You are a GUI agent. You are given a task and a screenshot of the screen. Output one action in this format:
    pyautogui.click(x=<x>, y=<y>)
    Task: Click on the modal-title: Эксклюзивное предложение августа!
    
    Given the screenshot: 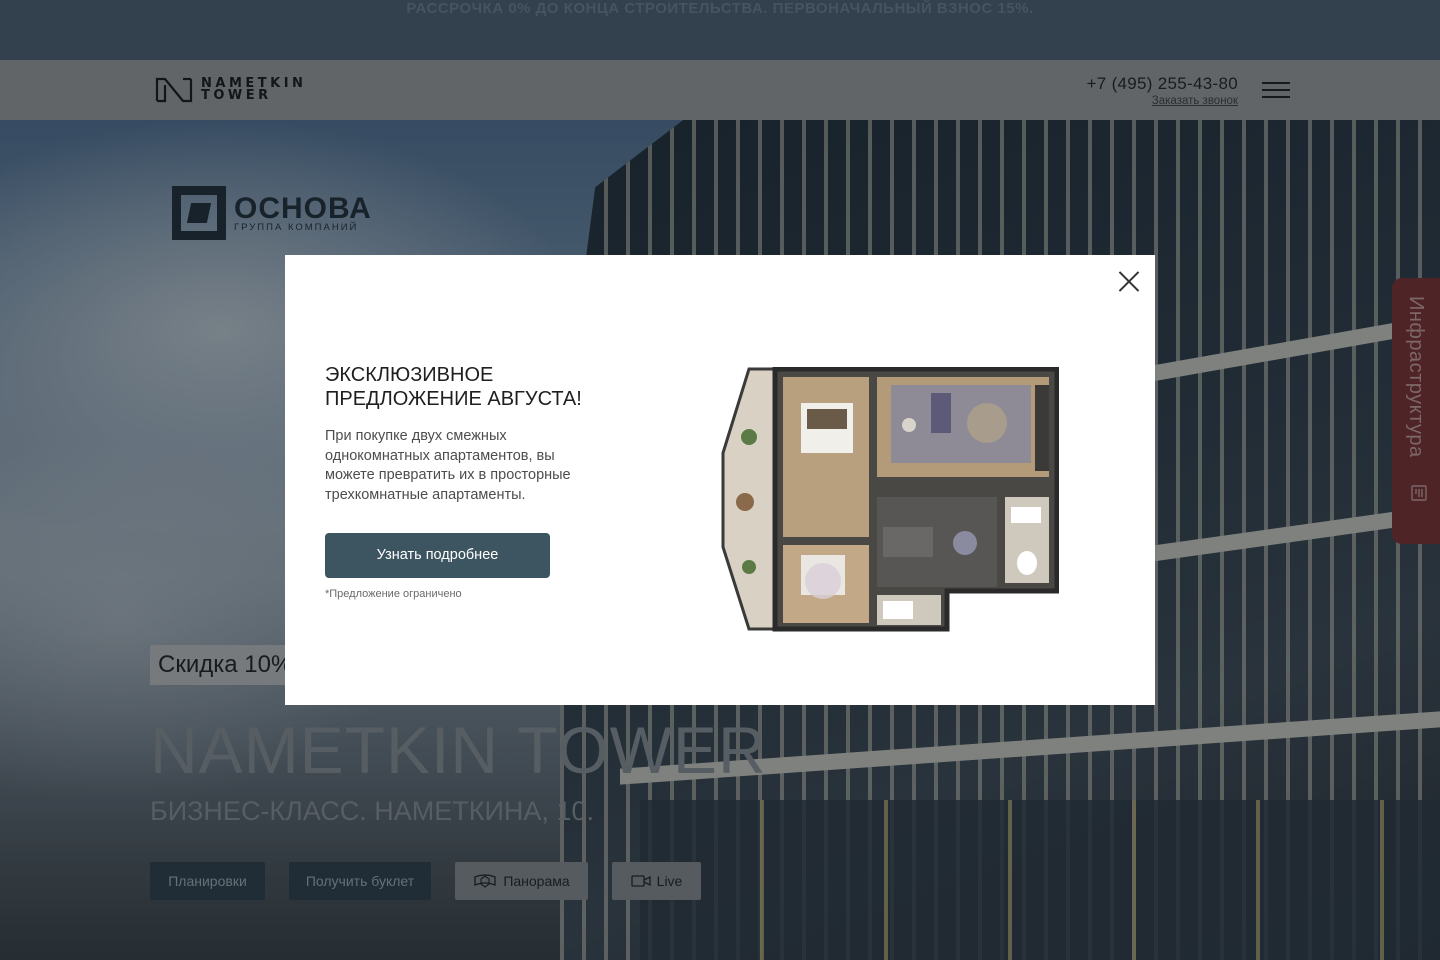 What is the action you would take?
    pyautogui.click(x=453, y=387)
    